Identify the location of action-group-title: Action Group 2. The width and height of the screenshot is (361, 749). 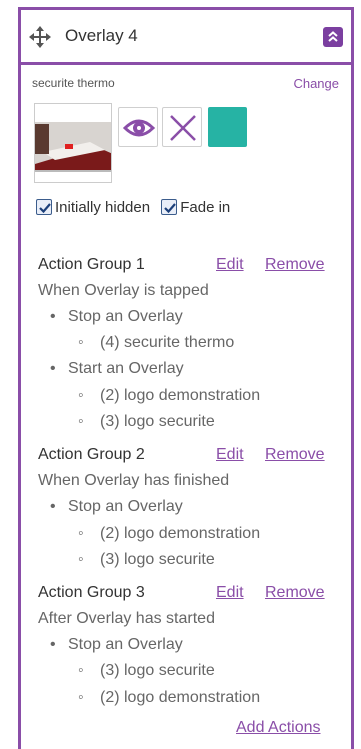
(91, 454).